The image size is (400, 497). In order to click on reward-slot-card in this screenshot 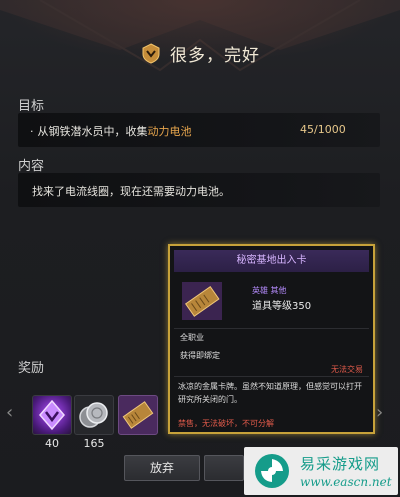, I will do `click(138, 415)`.